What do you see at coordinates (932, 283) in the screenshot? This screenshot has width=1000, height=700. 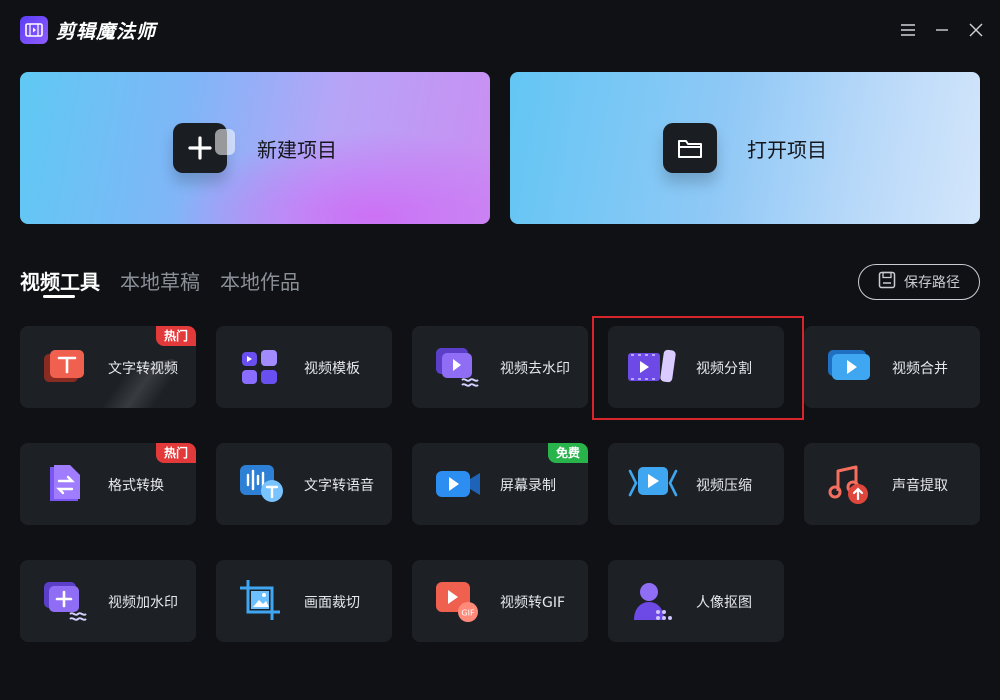 I see `save-path-label: 保存路径` at bounding box center [932, 283].